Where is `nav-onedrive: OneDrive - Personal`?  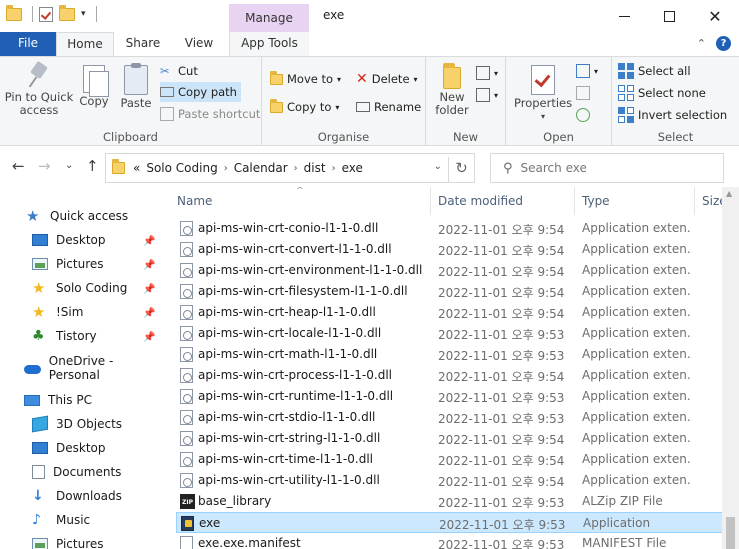
nav-onedrive: OneDrive - Personal is located at coordinates (92, 368).